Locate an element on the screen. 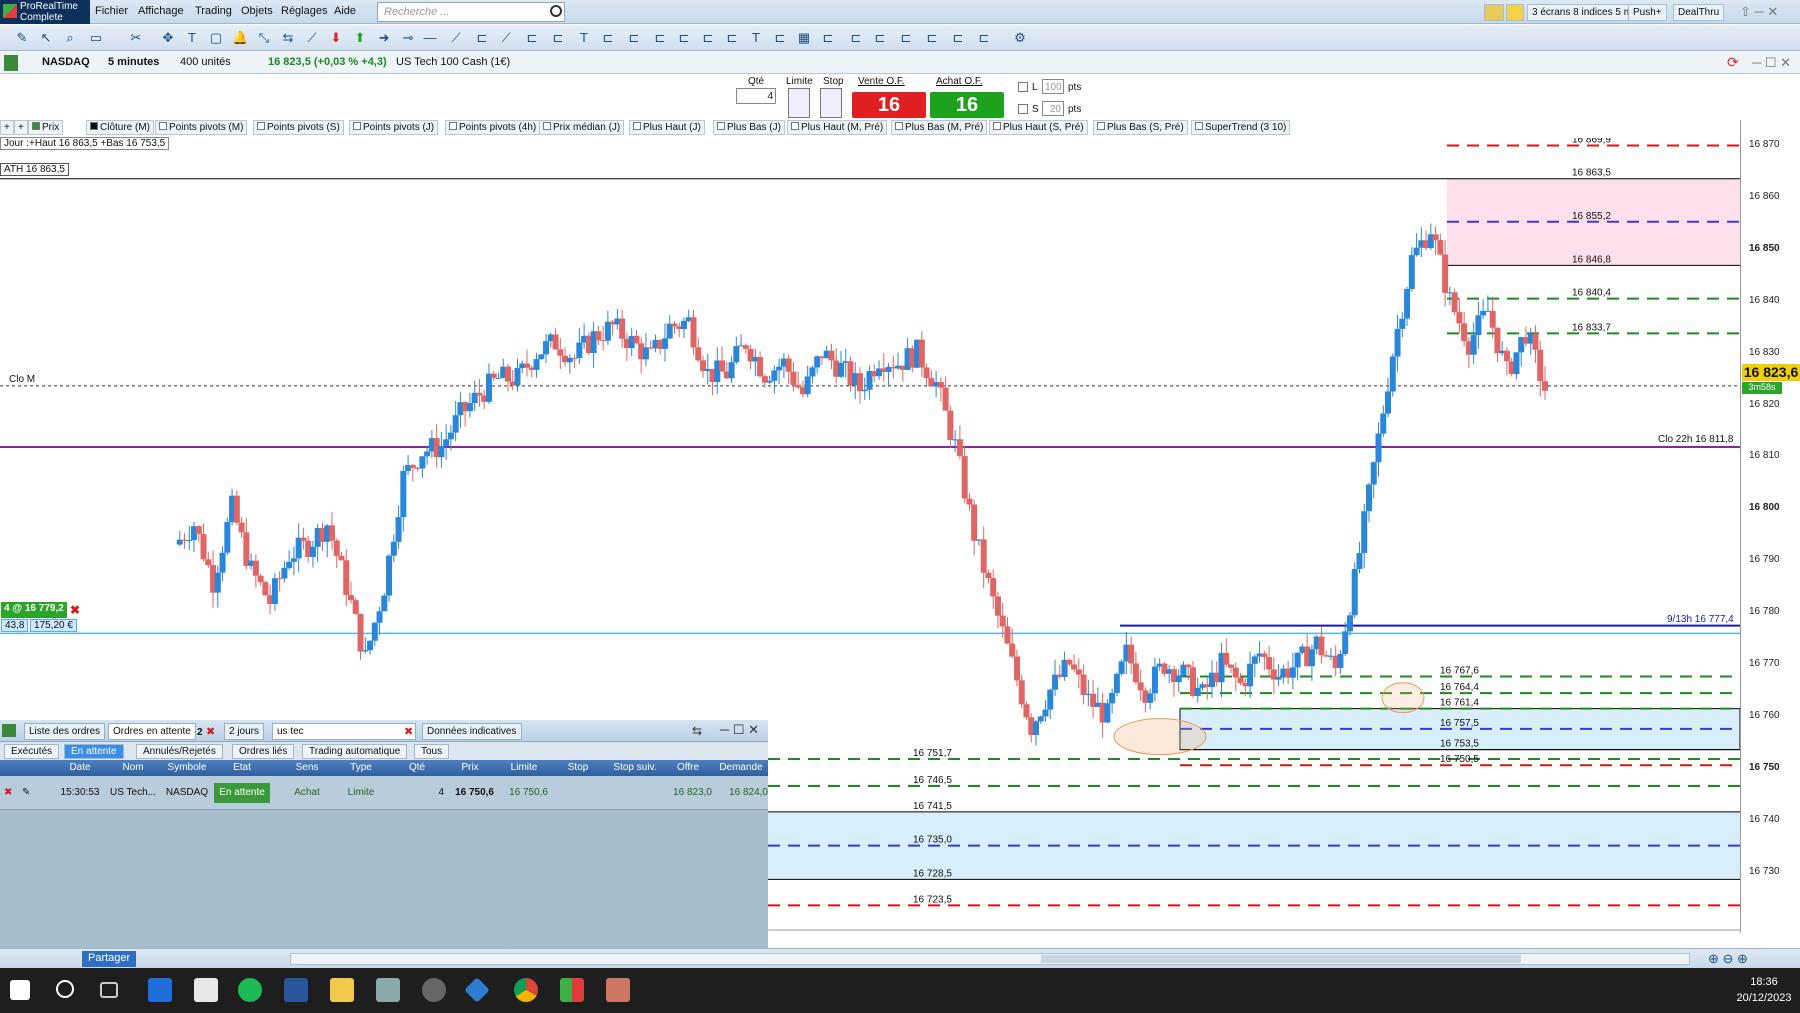  chart-window-controls-icon: ─ ☐ ✕ is located at coordinates (1771, 63).